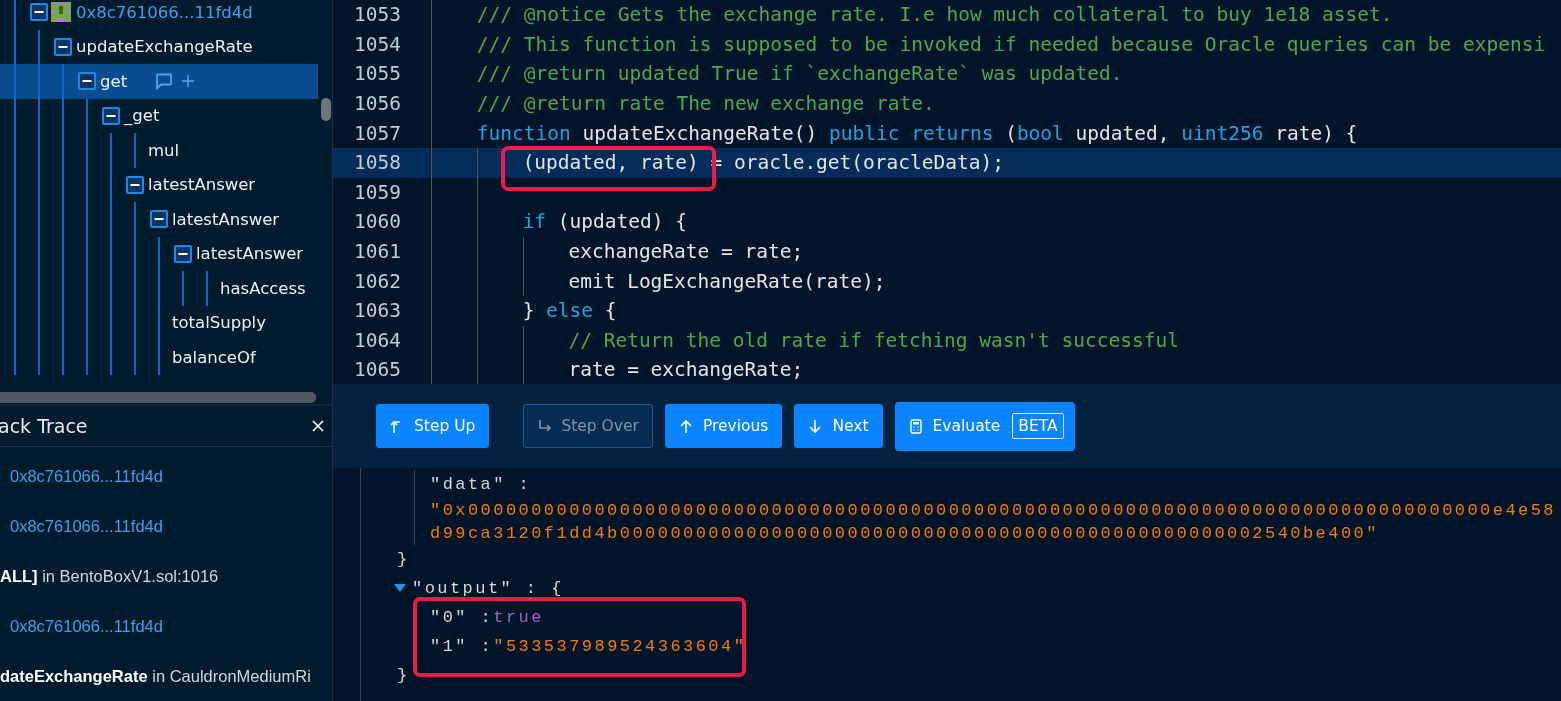 Image resolution: width=1561 pixels, height=701 pixels. What do you see at coordinates (620, 646) in the screenshot?
I see `json-value: "533537989524363604"` at bounding box center [620, 646].